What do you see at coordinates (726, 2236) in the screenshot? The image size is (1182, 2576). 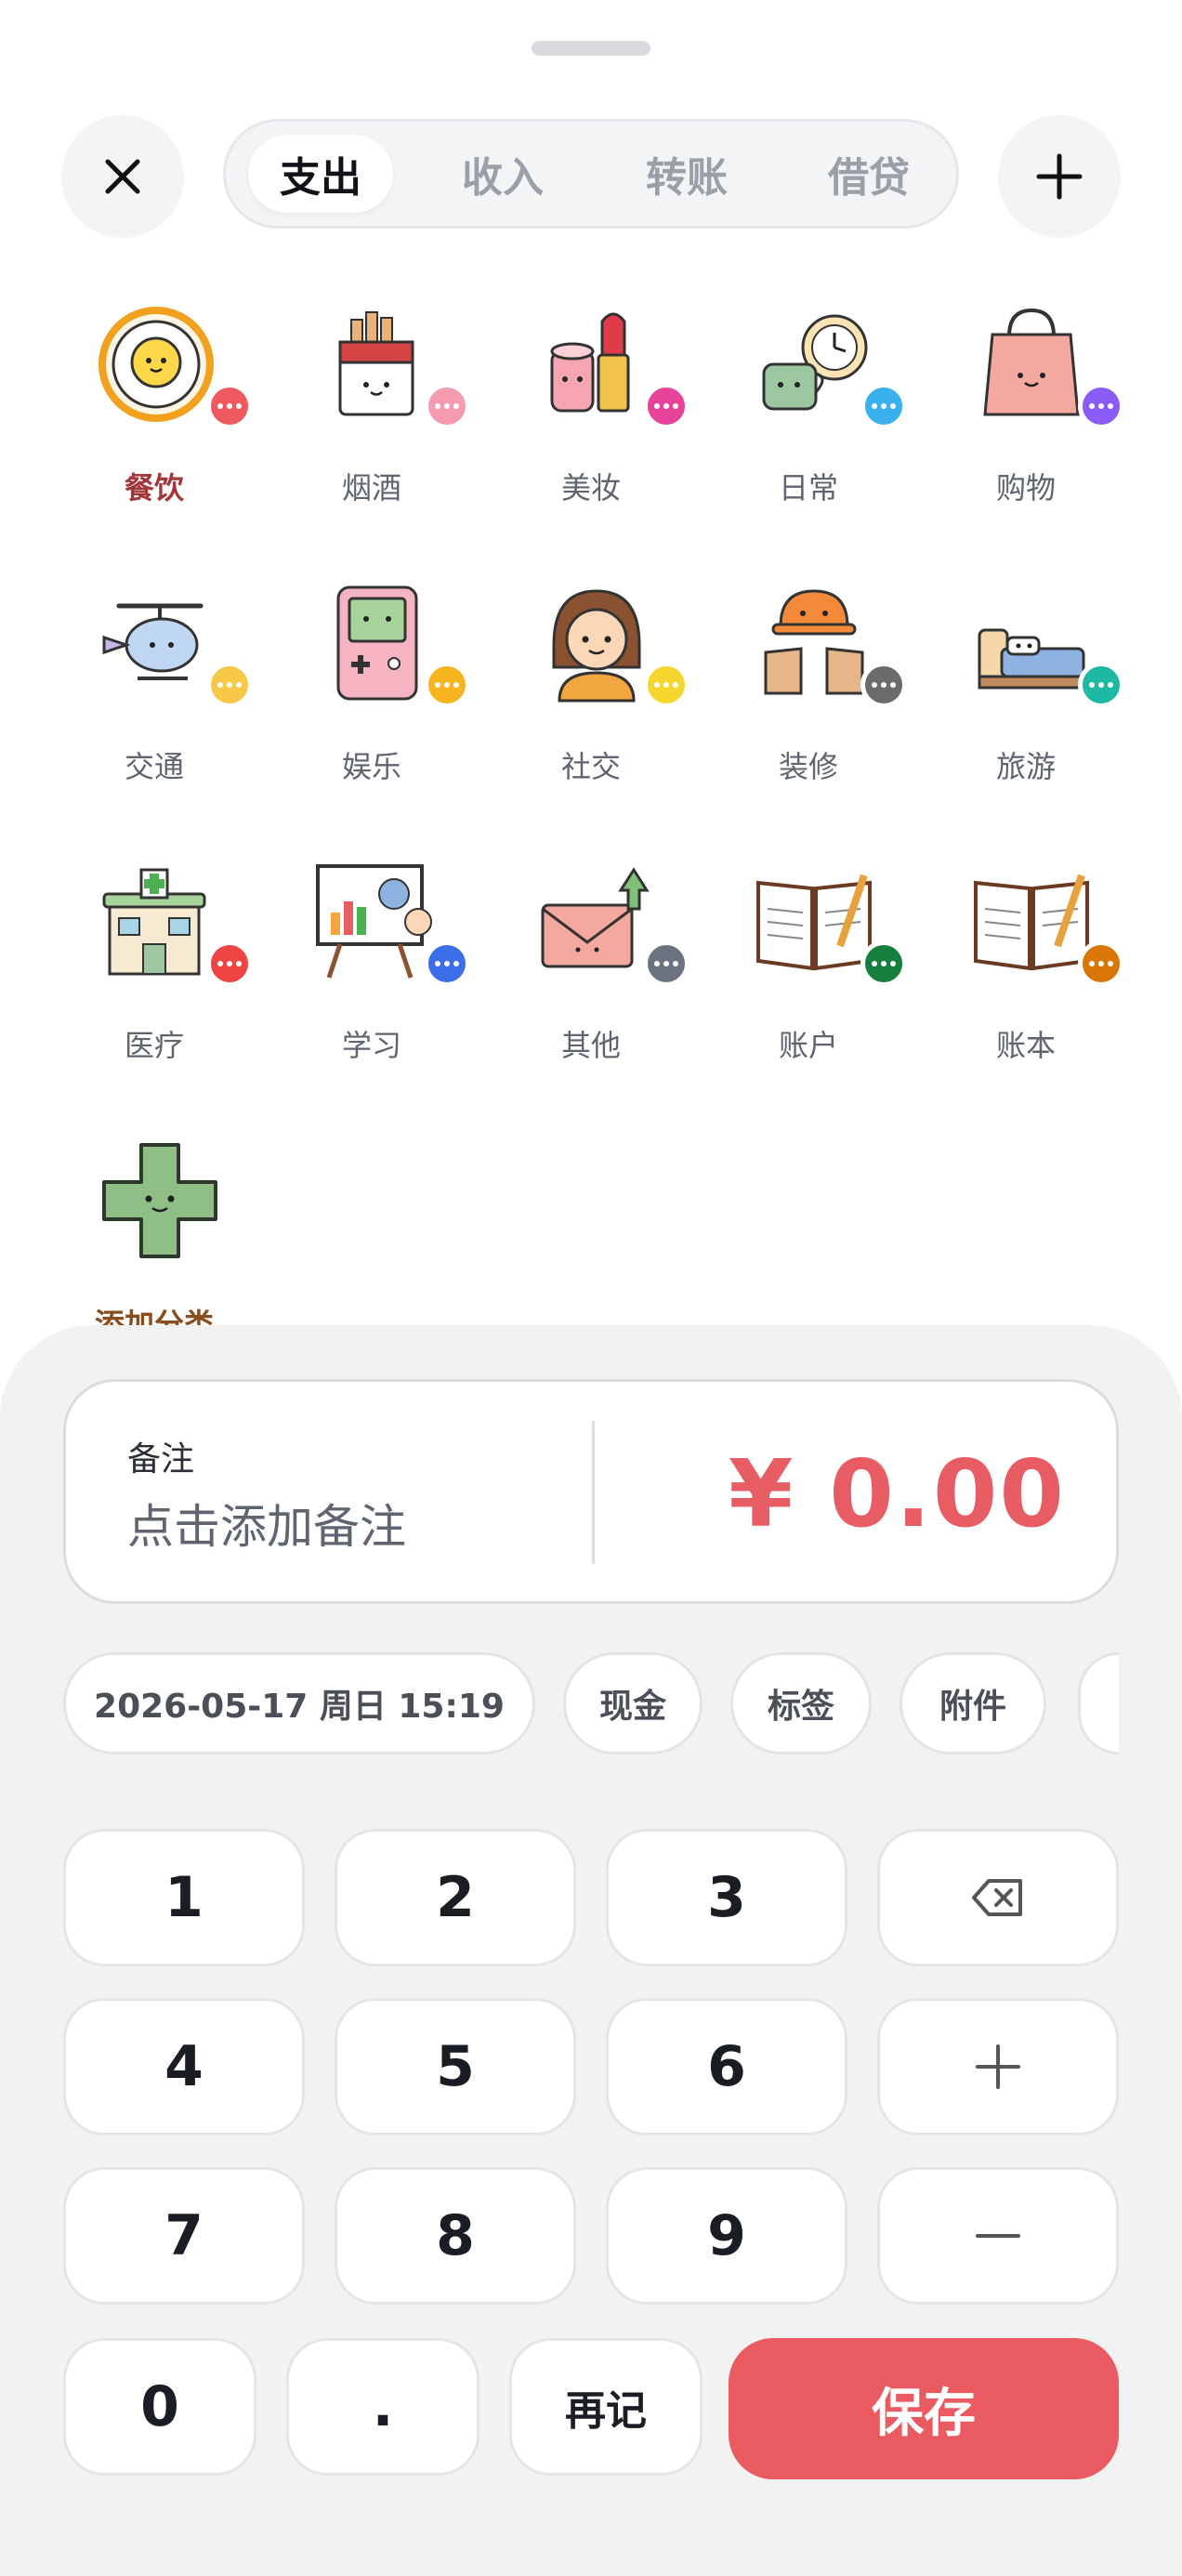 I see `key-9: 9` at bounding box center [726, 2236].